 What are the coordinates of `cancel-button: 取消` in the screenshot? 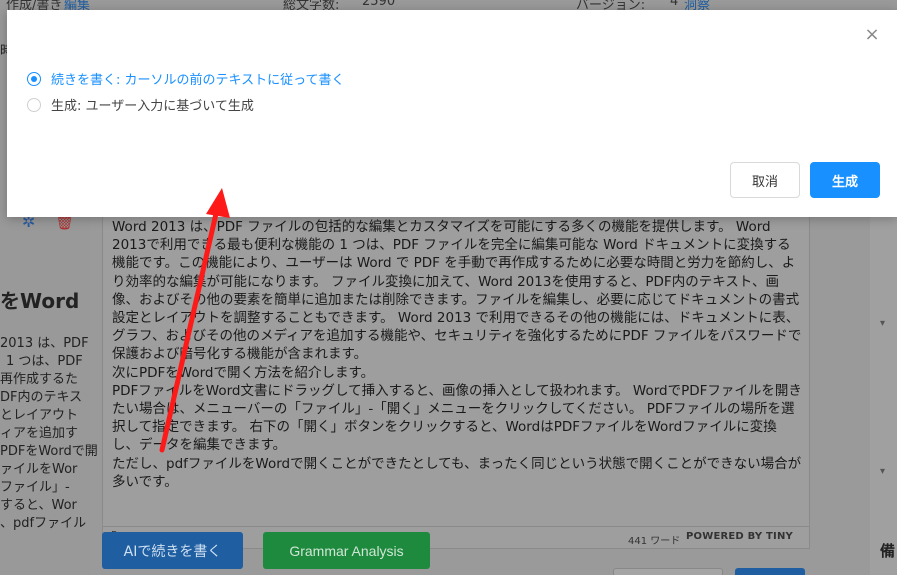 It's located at (765, 180).